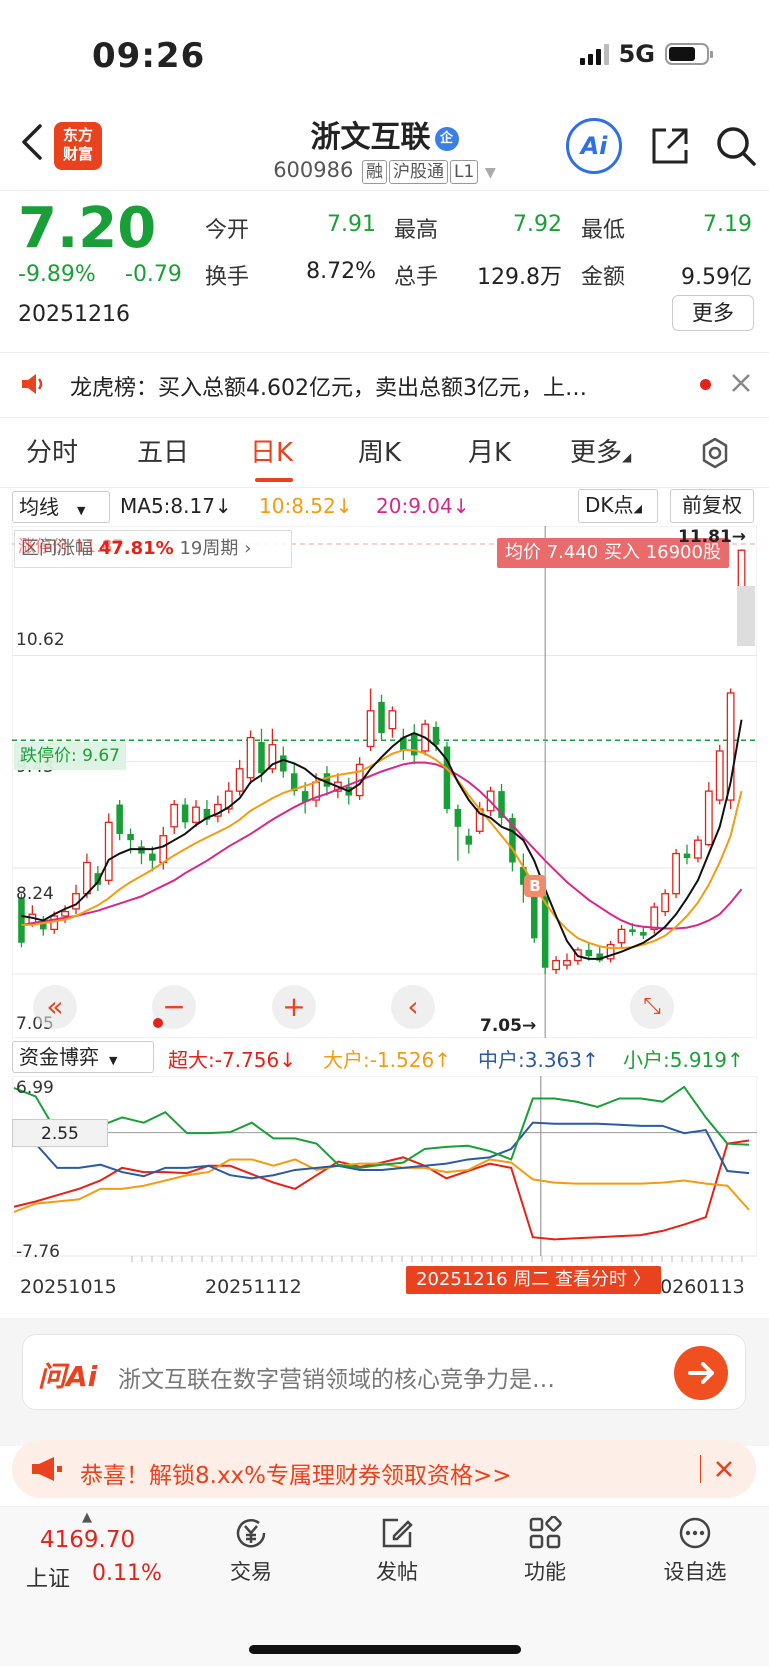 This screenshot has height=1666, width=769. I want to click on fund-large-label: 大户:-1.526↑, so click(387, 1060).